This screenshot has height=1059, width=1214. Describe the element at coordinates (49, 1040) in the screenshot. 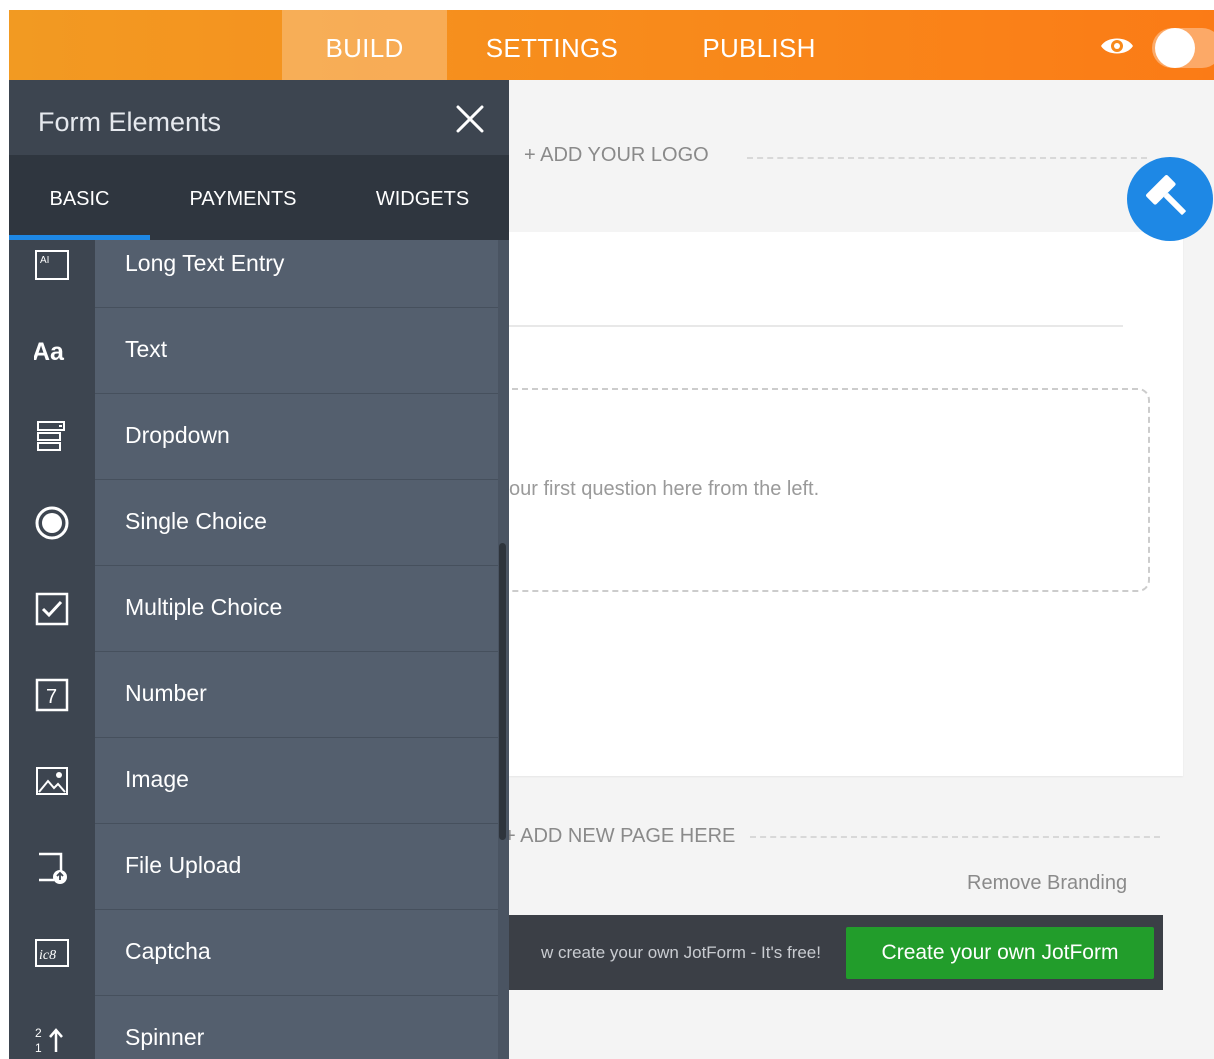

I see `spinner-icon: 2 1` at that location.